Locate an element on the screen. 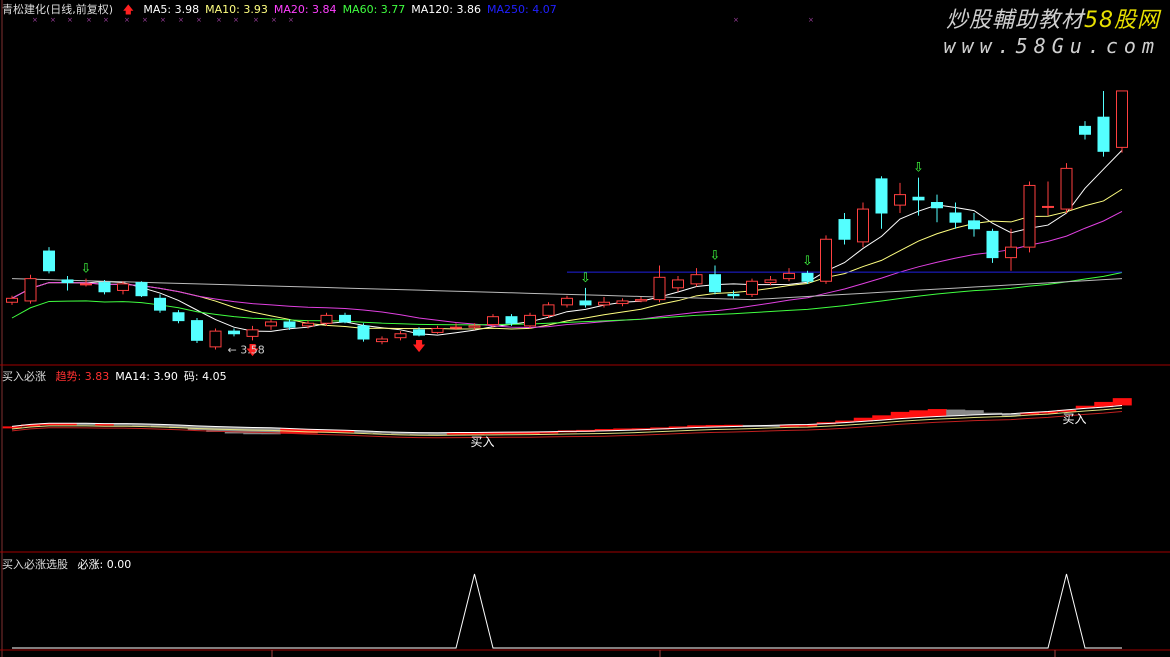 Image resolution: width=1170 pixels, height=657 pixels. main-indicator: MA20: 3.84 is located at coordinates (305, 9).